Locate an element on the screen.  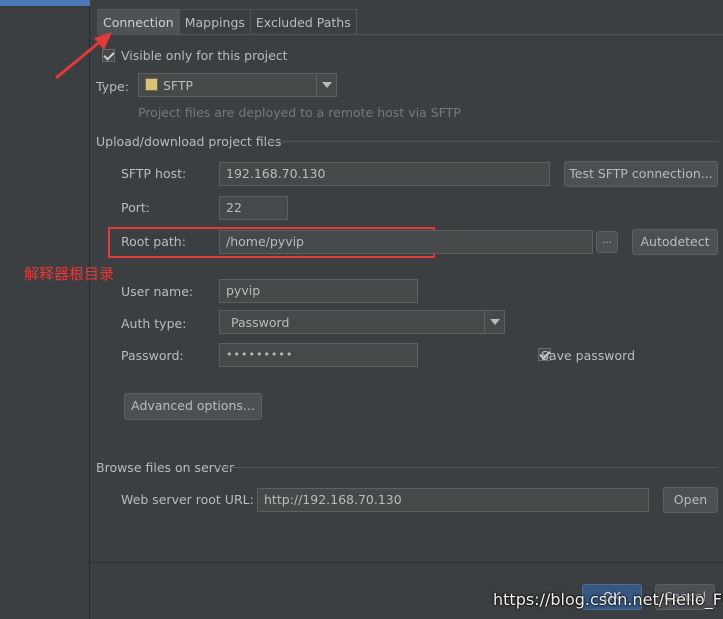
web-root-input: http://192.168.70.130 is located at coordinates (453, 500).